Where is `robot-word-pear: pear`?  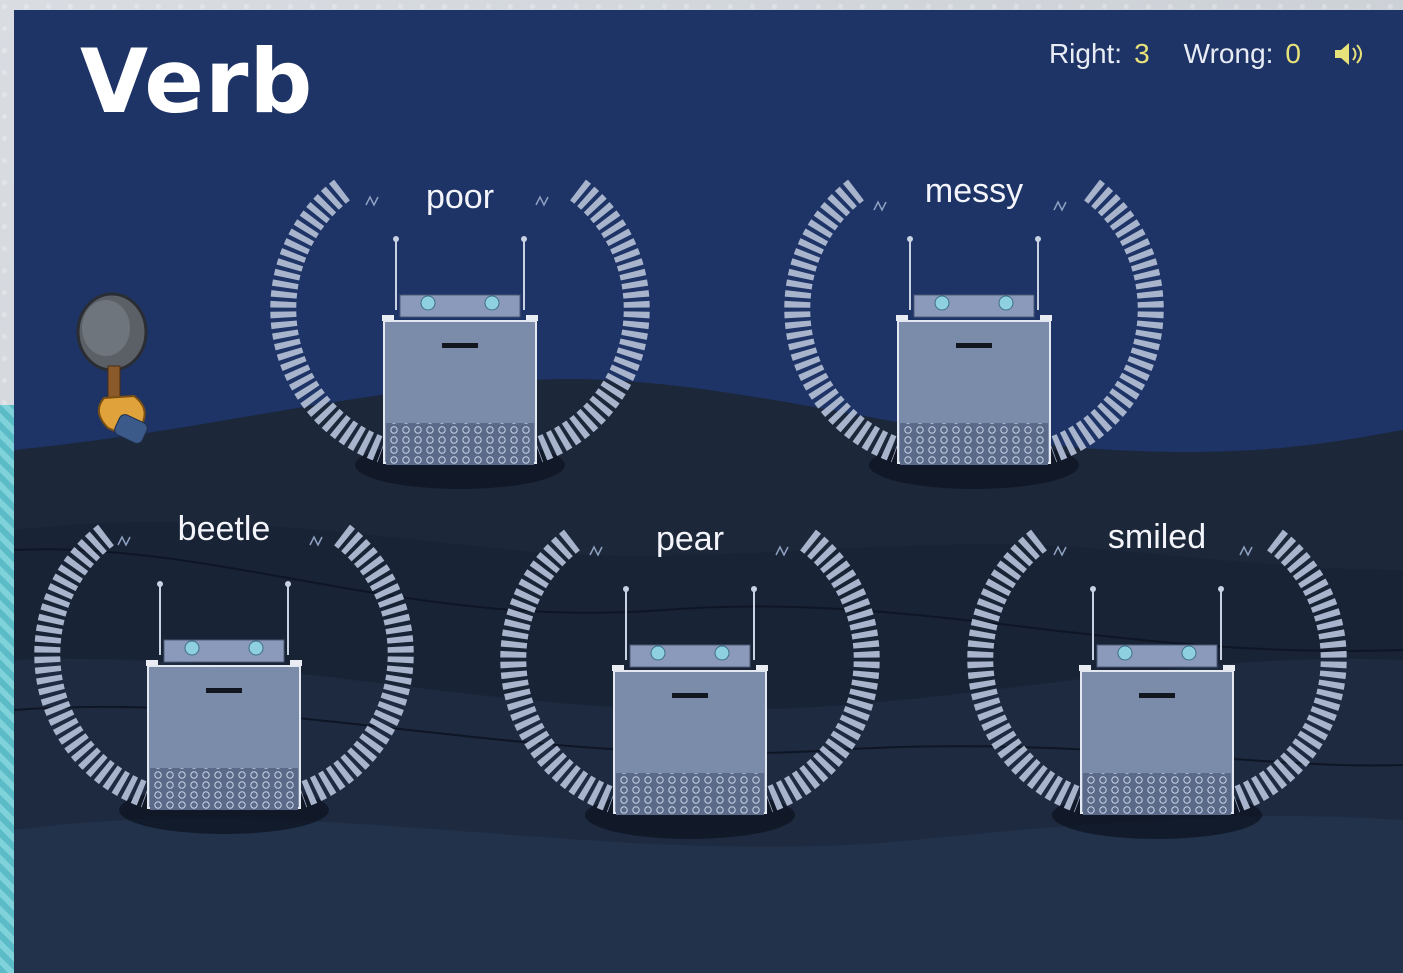
robot-word-pear: pear is located at coordinates (690, 539).